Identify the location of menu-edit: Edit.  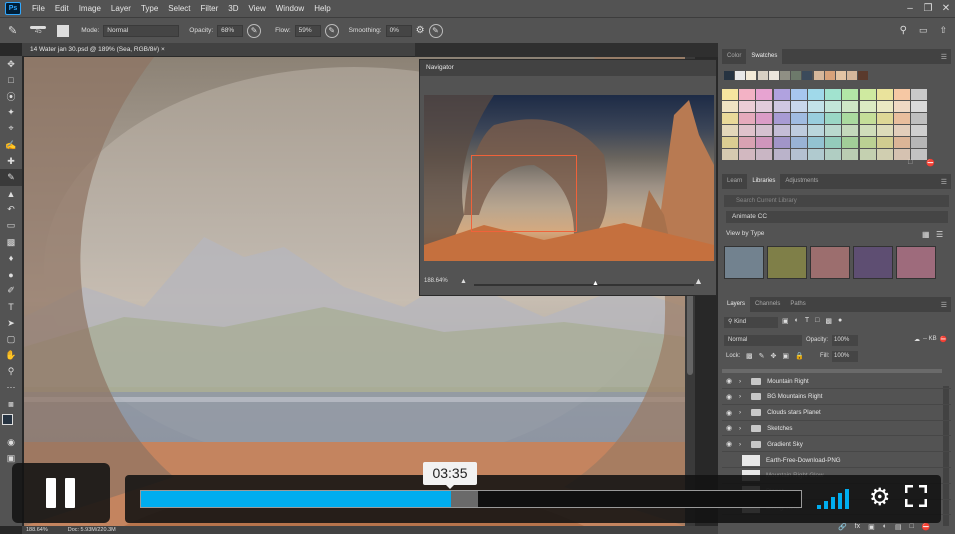
(62, 8).